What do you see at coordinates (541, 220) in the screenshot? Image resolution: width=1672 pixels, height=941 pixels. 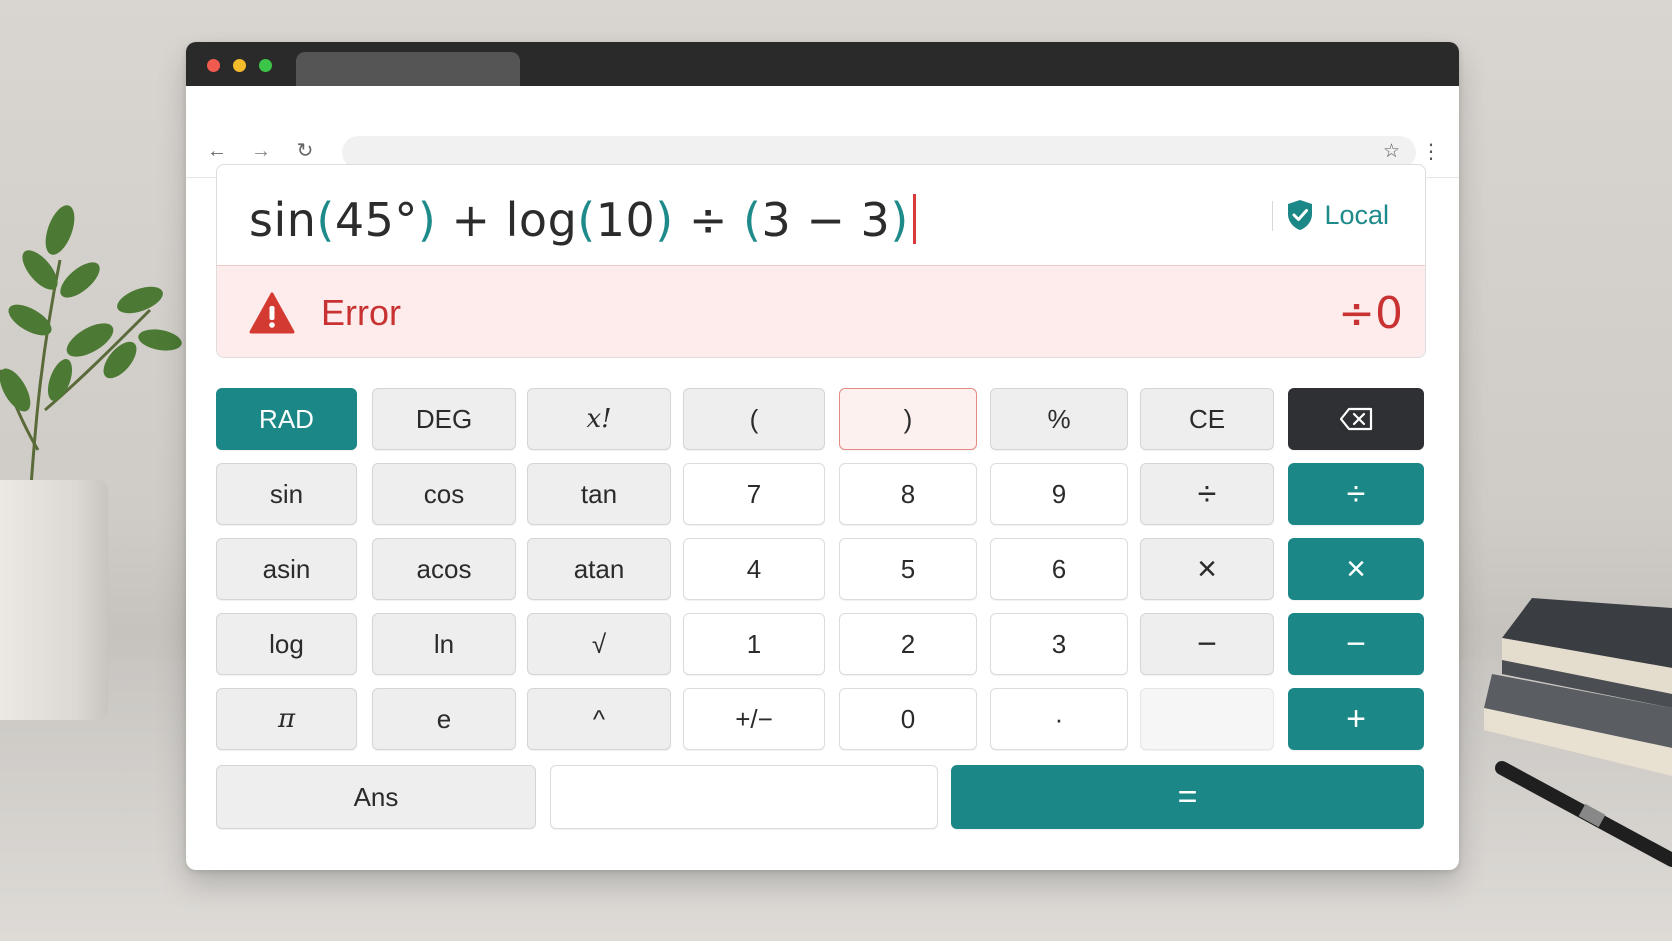 I see `expr-fn-log: log` at bounding box center [541, 220].